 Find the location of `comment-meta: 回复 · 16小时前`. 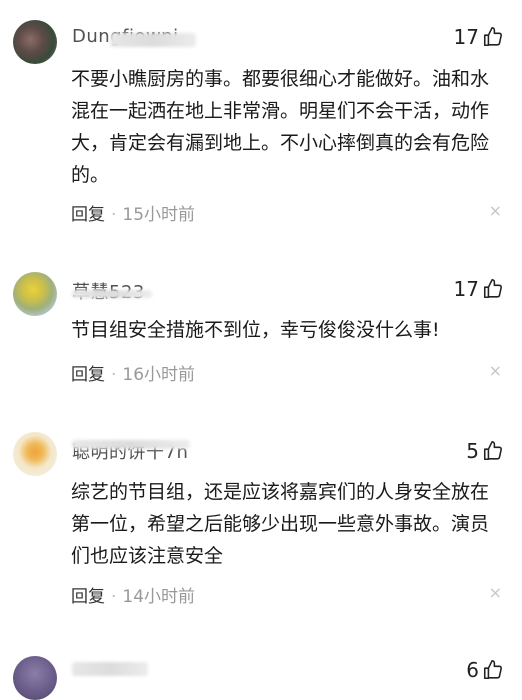

comment-meta: 回复 · 16小时前 is located at coordinates (133, 372).